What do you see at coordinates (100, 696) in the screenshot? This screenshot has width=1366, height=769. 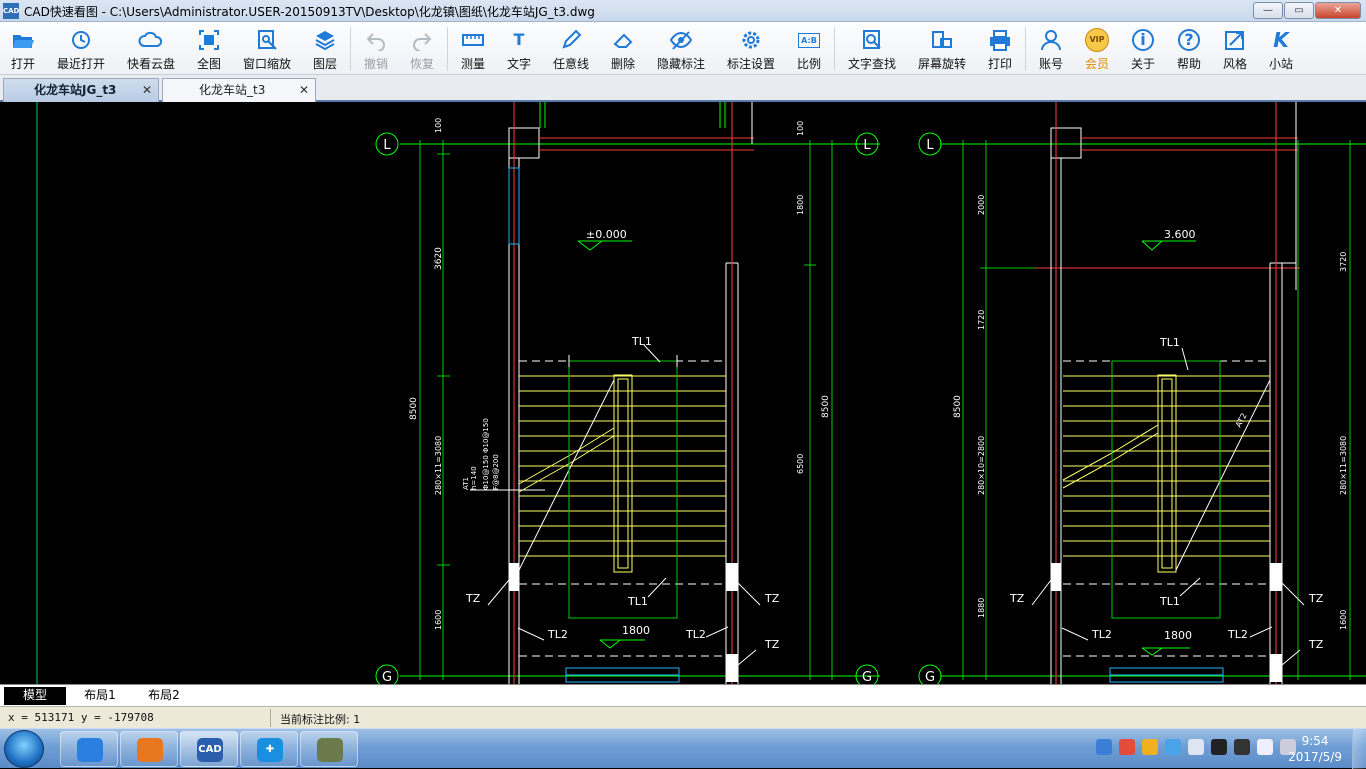 I see `tab-layout1: 布局1` at bounding box center [100, 696].